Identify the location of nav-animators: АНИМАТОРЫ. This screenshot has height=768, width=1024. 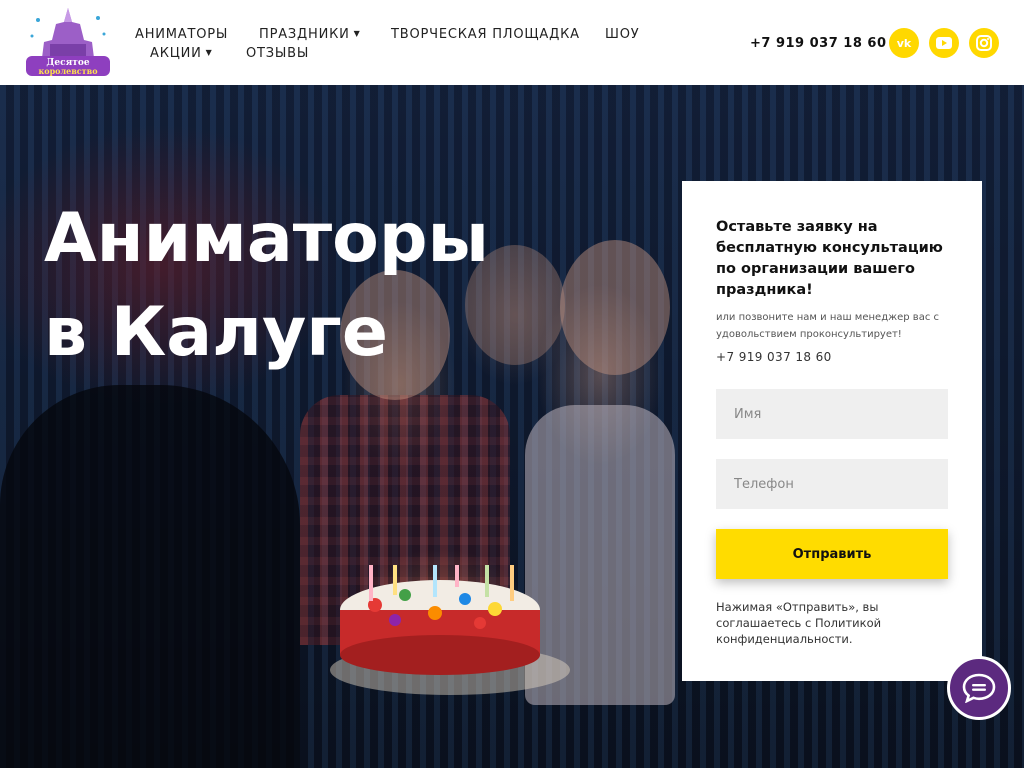
(181, 34).